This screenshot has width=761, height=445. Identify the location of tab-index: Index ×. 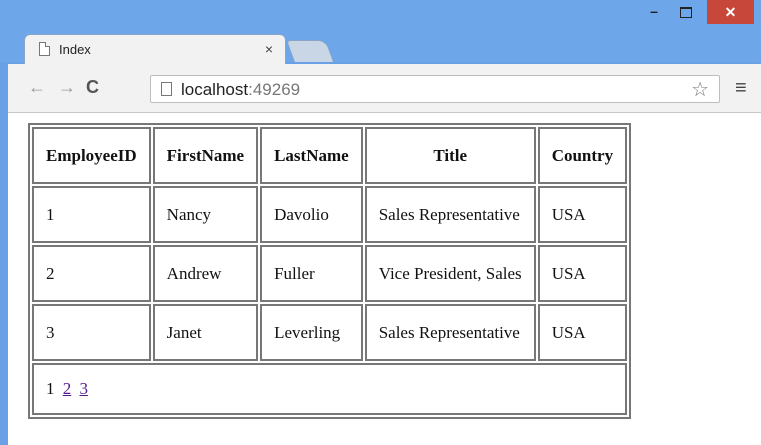
(155, 49).